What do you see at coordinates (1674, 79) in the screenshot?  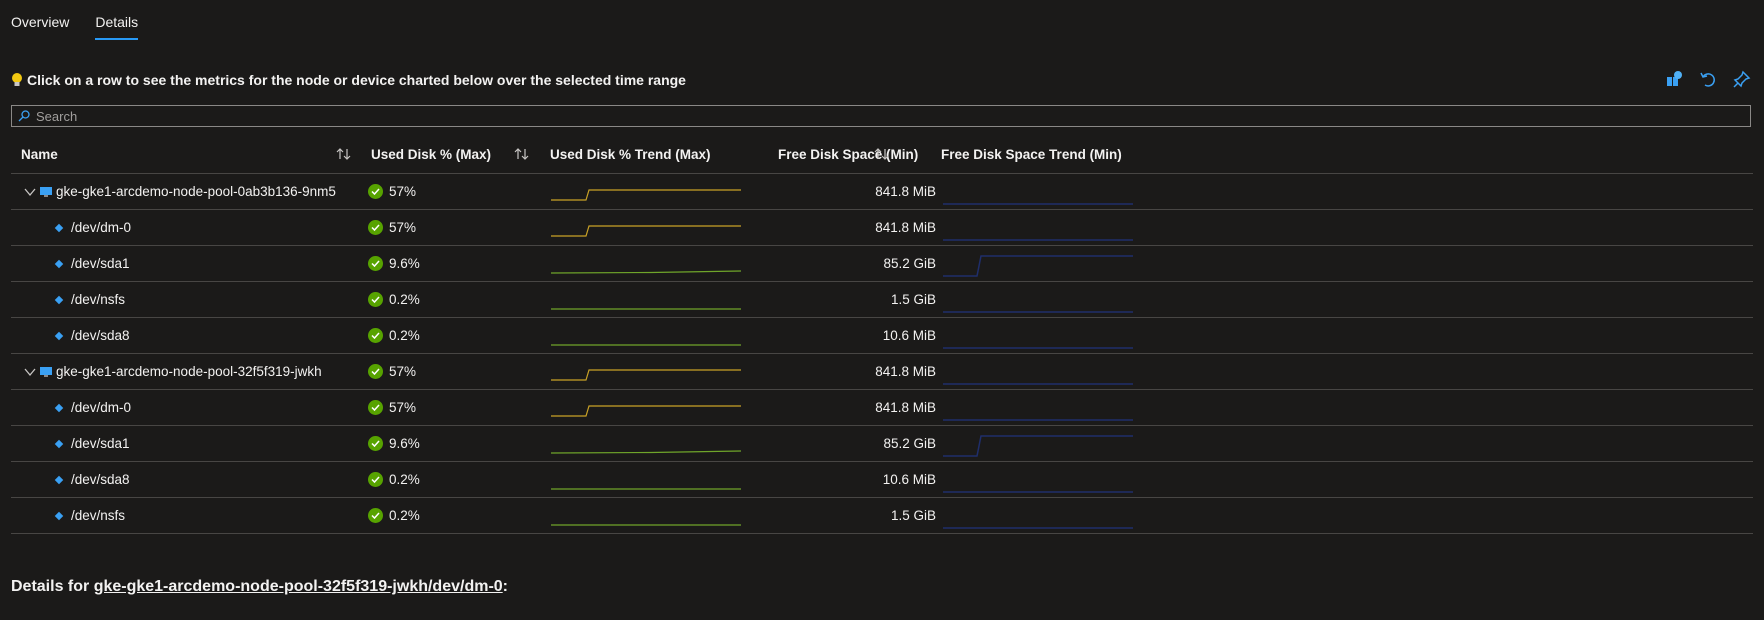 I see `workbook-icon` at bounding box center [1674, 79].